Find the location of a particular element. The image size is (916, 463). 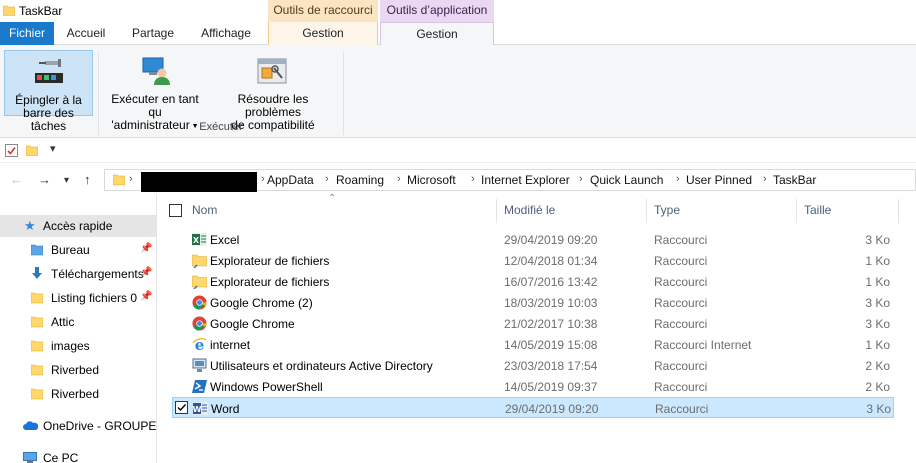

tab-home: Accueil is located at coordinates (86, 33).